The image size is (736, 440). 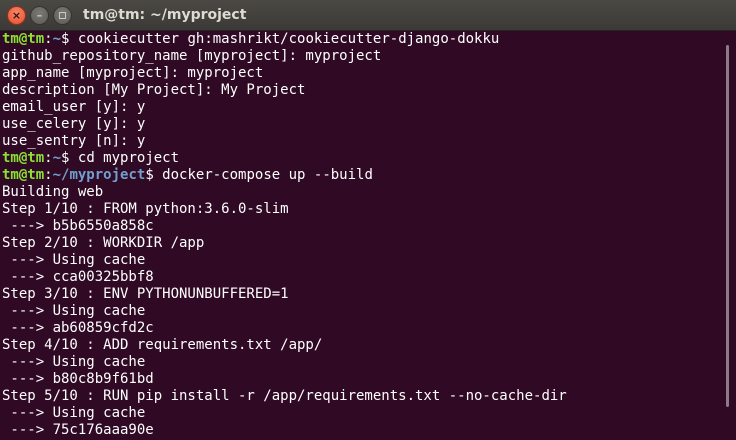 I want to click on window-title: tm@tm: ~/myproject, so click(x=165, y=15).